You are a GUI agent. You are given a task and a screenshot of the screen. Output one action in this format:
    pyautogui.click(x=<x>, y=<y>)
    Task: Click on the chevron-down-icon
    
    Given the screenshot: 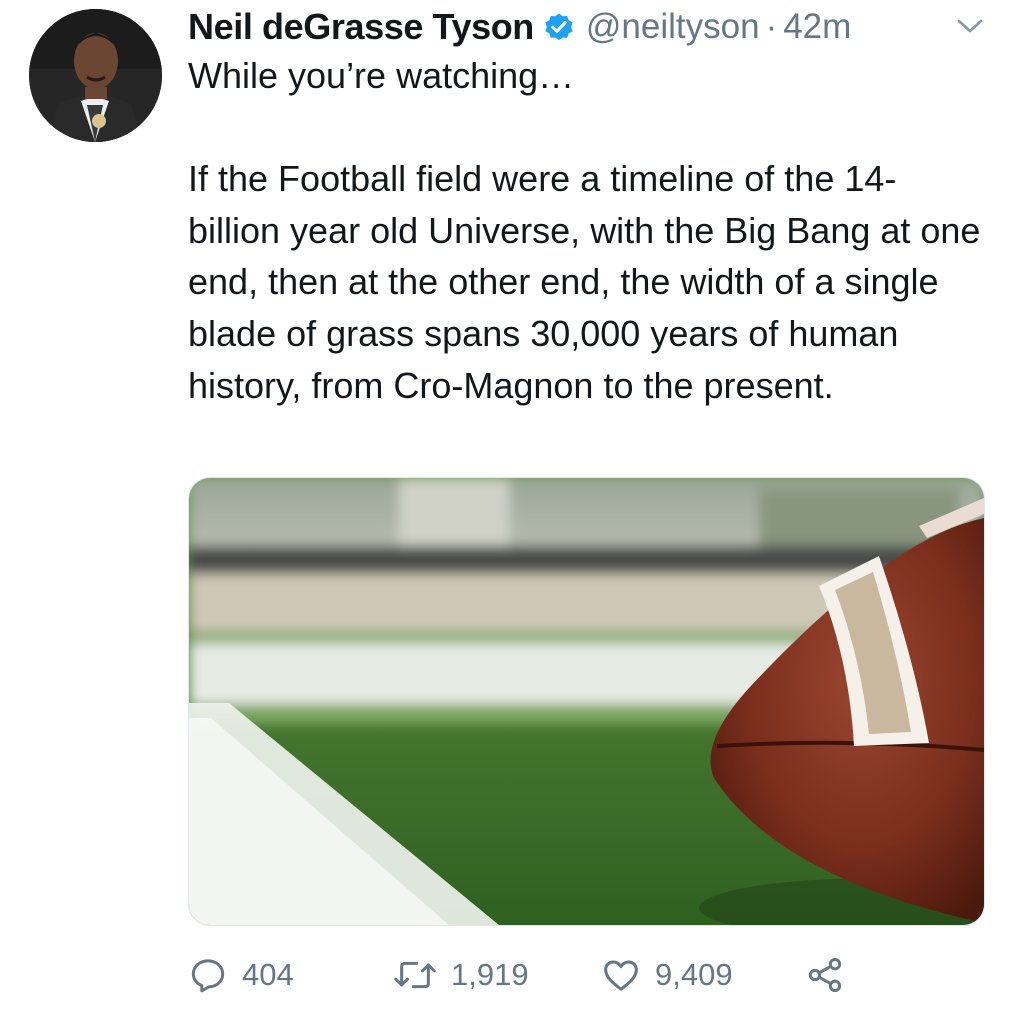 What is the action you would take?
    pyautogui.click(x=970, y=26)
    